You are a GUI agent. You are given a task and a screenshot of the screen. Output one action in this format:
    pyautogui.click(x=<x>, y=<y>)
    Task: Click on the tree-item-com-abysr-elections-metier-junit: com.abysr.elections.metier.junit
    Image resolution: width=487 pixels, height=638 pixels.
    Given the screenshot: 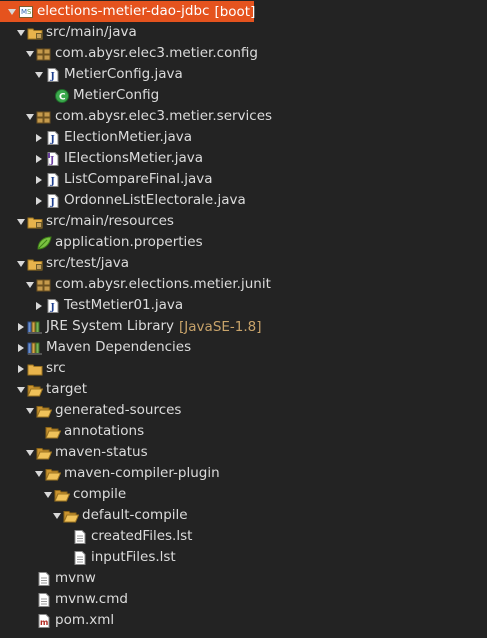 What is the action you would take?
    pyautogui.click(x=243, y=284)
    